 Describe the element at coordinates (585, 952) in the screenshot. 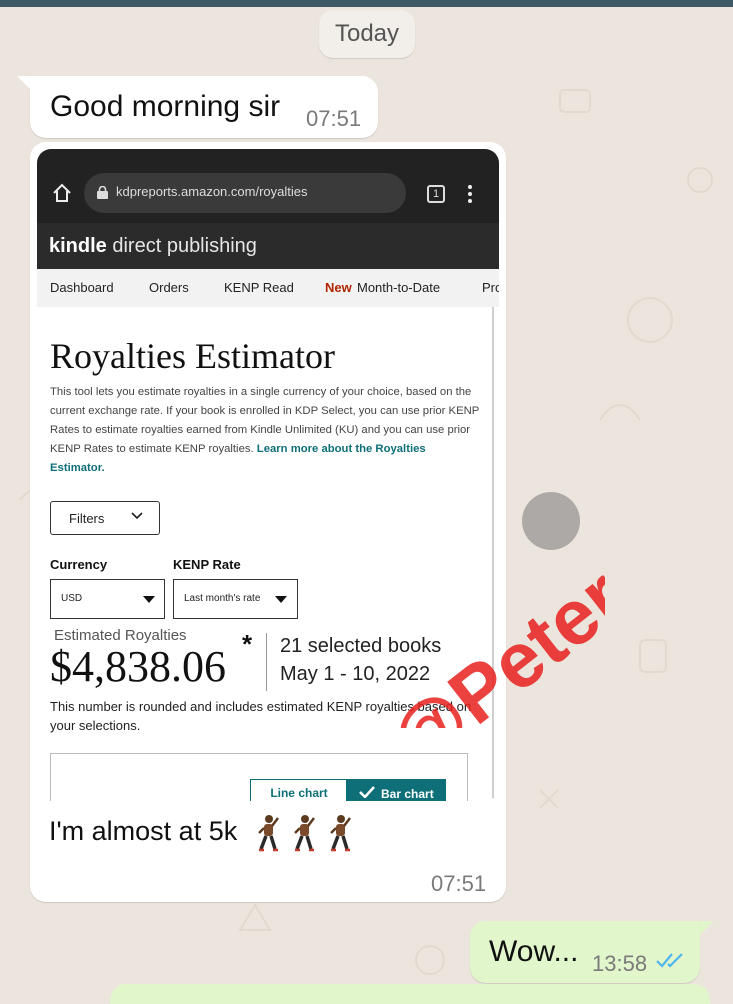

I see `message-bubble-outgoing: Wow... 13:58` at that location.